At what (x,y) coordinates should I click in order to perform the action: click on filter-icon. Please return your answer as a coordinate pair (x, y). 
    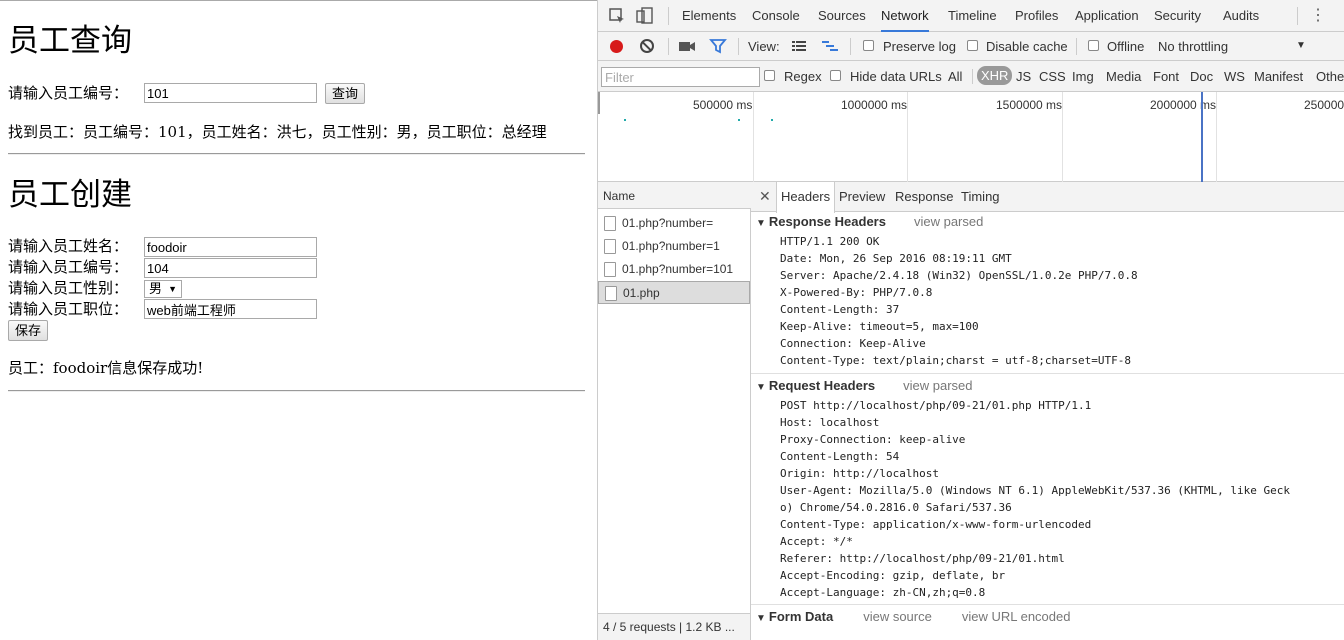
    Looking at the image, I should click on (718, 46).